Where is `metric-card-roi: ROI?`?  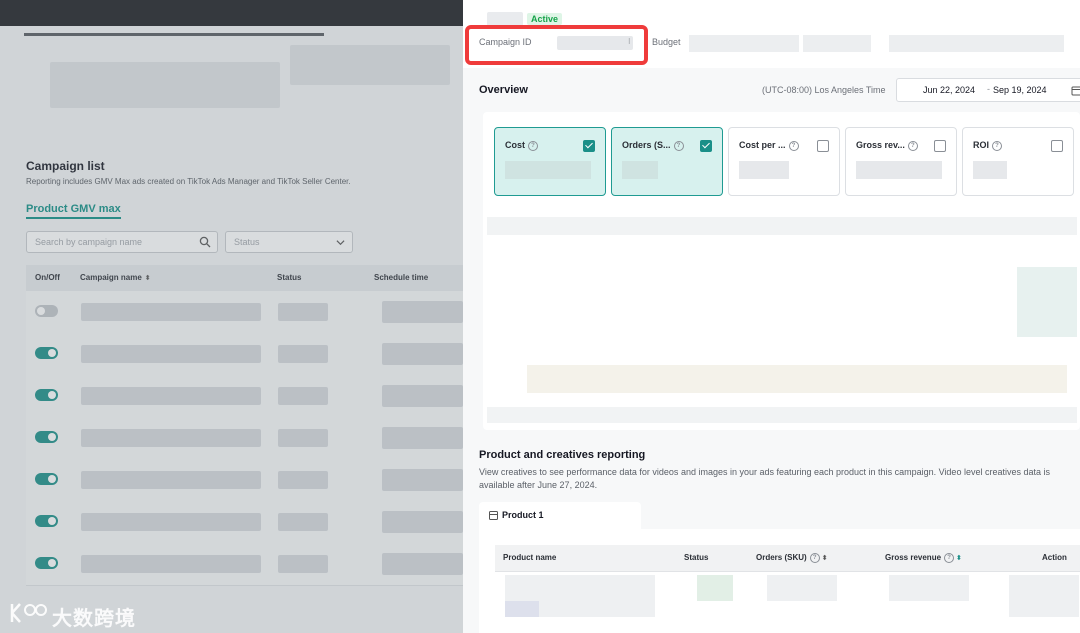 metric-card-roi: ROI? is located at coordinates (1018, 161).